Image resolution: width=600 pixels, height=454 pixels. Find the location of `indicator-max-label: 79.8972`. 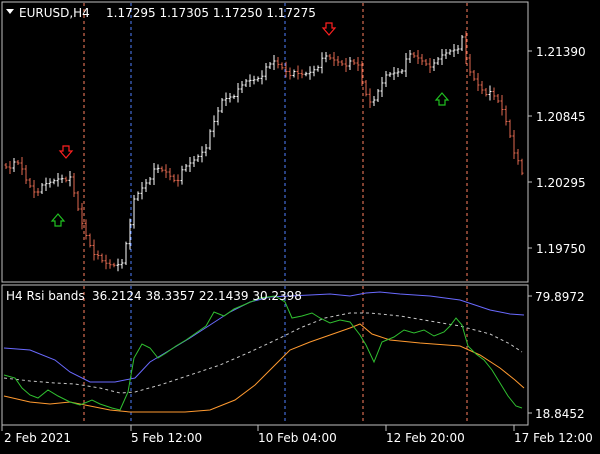

indicator-max-label: 79.8972 is located at coordinates (560, 297).